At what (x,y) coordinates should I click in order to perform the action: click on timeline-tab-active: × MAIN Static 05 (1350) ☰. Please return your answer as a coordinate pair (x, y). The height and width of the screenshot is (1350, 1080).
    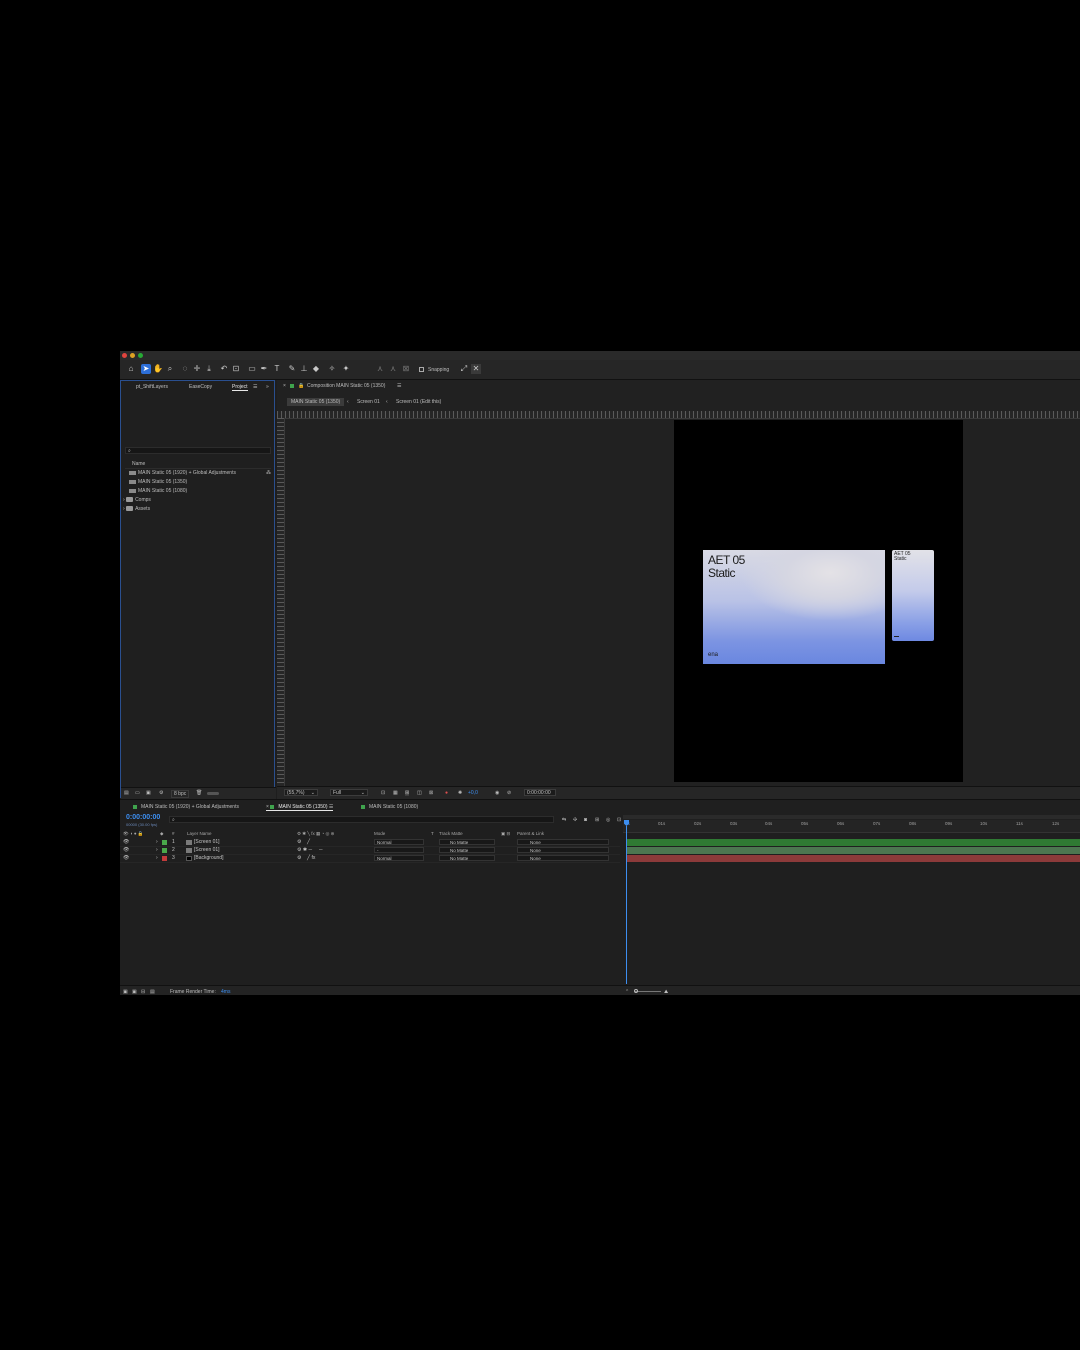
    Looking at the image, I should click on (300, 807).